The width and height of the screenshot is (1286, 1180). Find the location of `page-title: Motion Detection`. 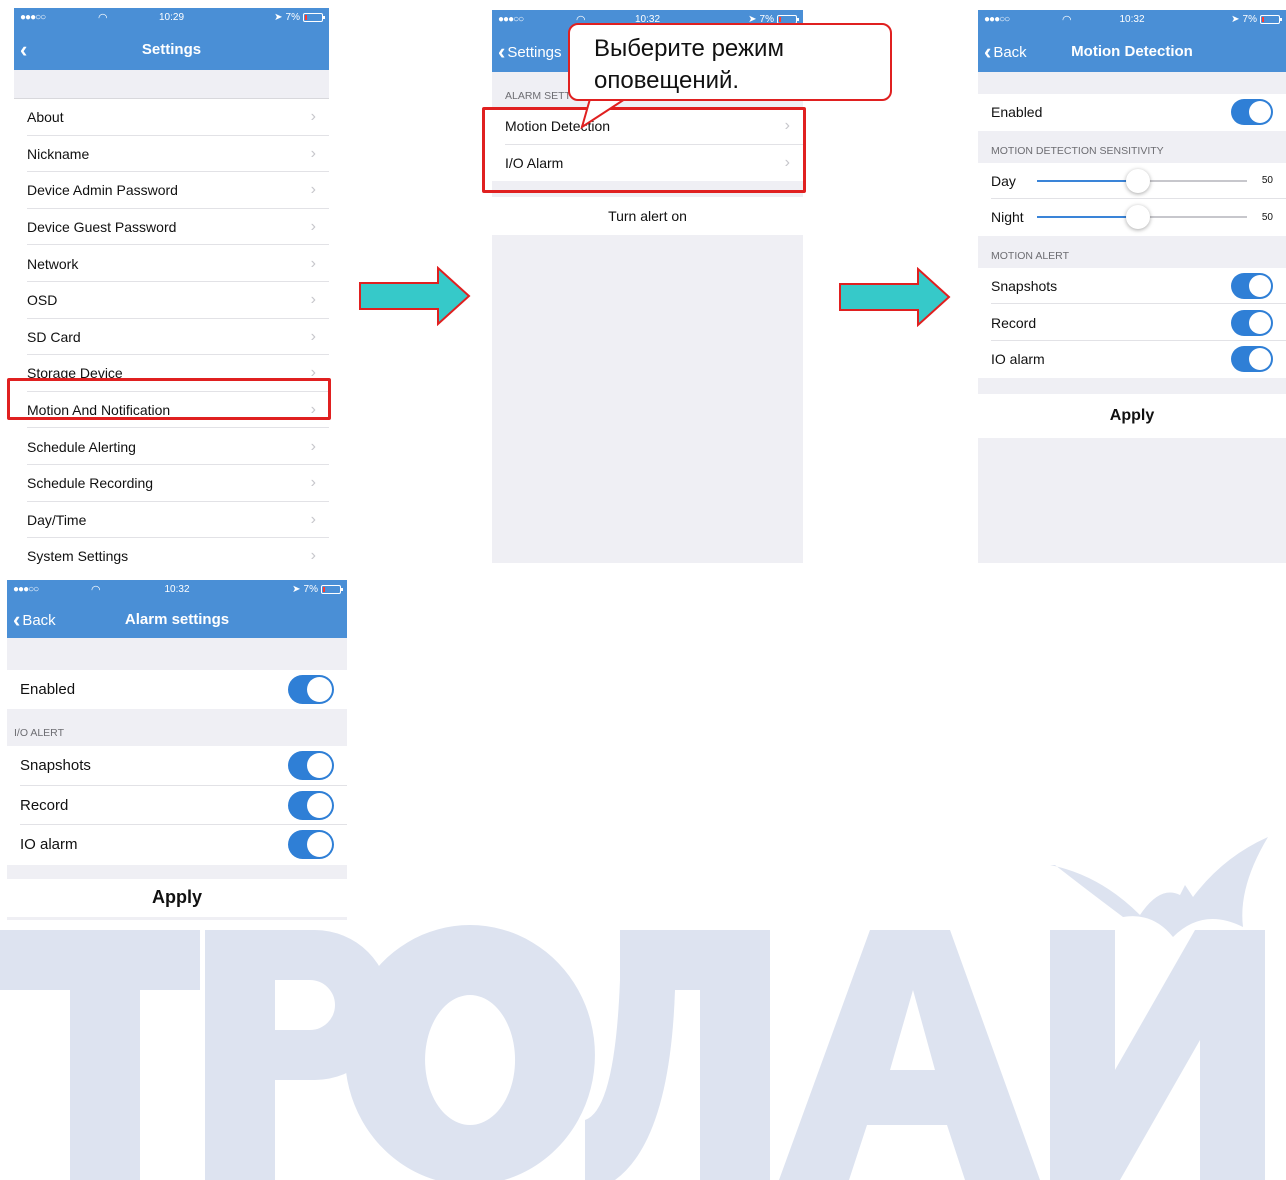

page-title: Motion Detection is located at coordinates (1132, 51).